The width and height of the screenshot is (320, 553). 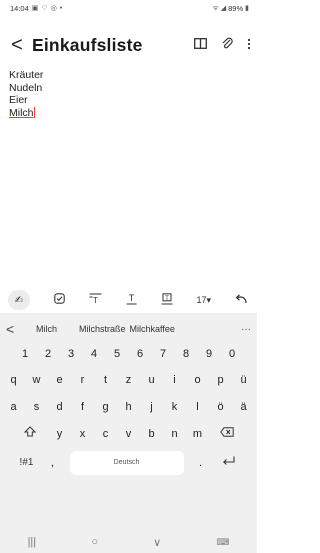 I want to click on alarm-icon: ♡, so click(x=44, y=8).